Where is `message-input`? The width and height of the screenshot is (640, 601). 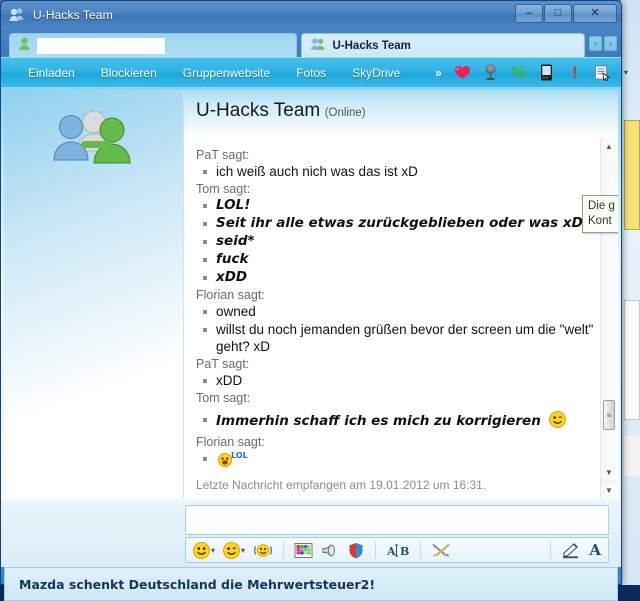
message-input is located at coordinates (397, 520).